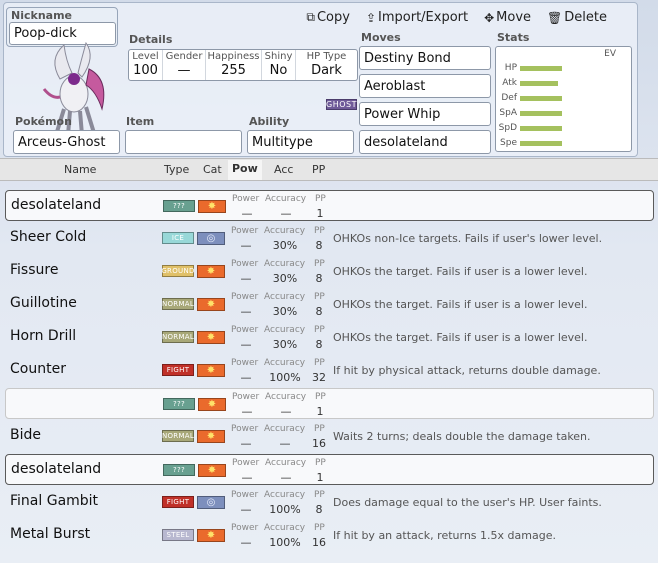 This screenshot has width=658, height=563. What do you see at coordinates (529, 128) in the screenshot?
I see `stat-row-spd: SpD` at bounding box center [529, 128].